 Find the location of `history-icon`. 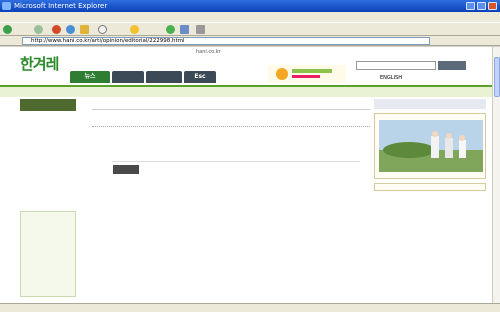

history-icon is located at coordinates (170, 29).